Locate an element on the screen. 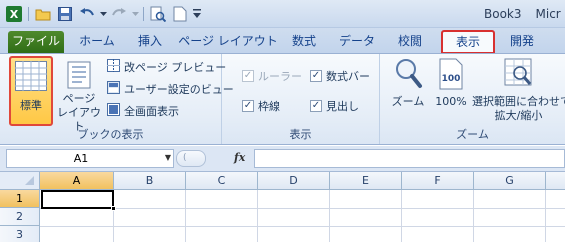 Image resolution: width=565 pixels, height=242 pixels. formula-bar-check-icon: ✓ is located at coordinates (316, 76).